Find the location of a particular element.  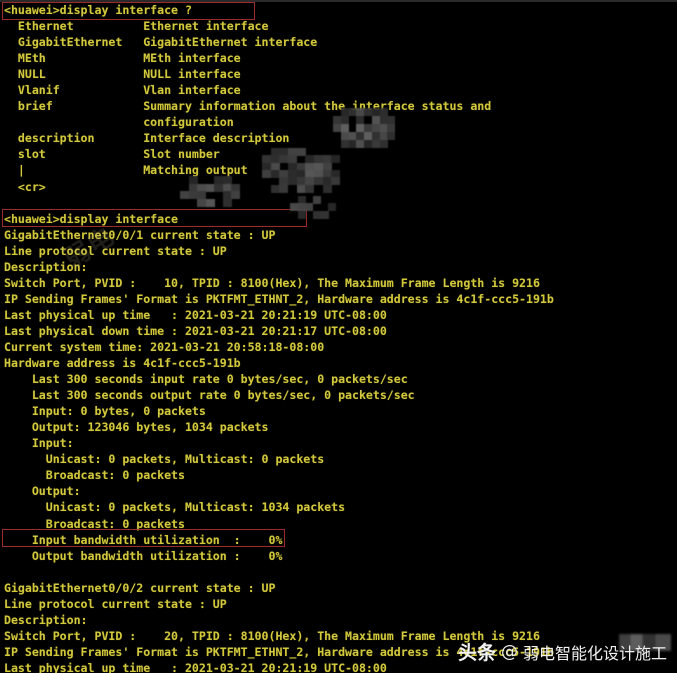

terminal-line: Input: is located at coordinates (39, 443).